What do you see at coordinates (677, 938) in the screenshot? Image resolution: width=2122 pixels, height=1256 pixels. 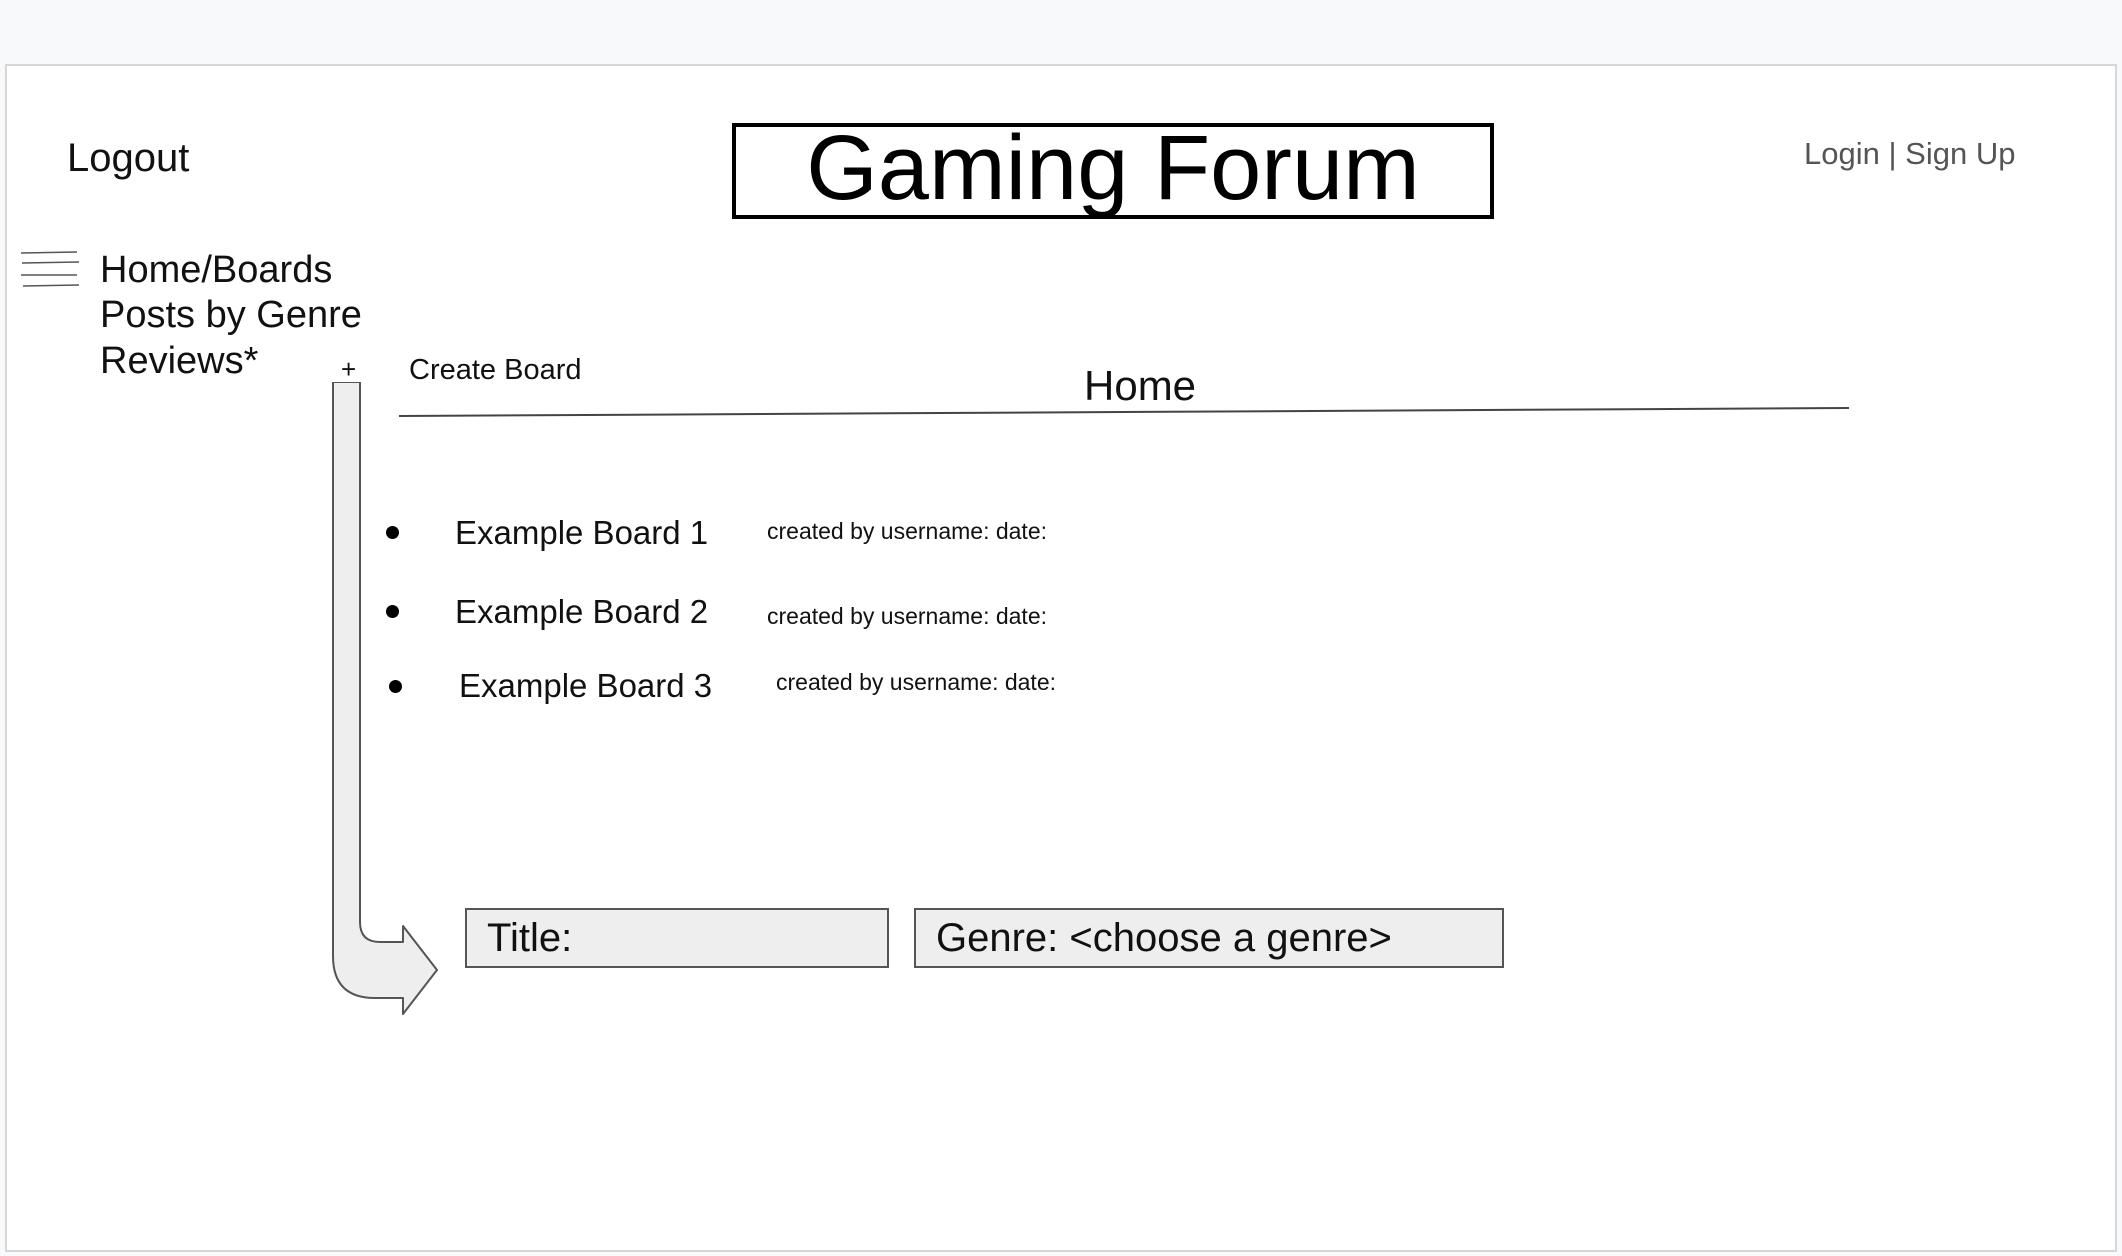 I see `board-title-input` at bounding box center [677, 938].